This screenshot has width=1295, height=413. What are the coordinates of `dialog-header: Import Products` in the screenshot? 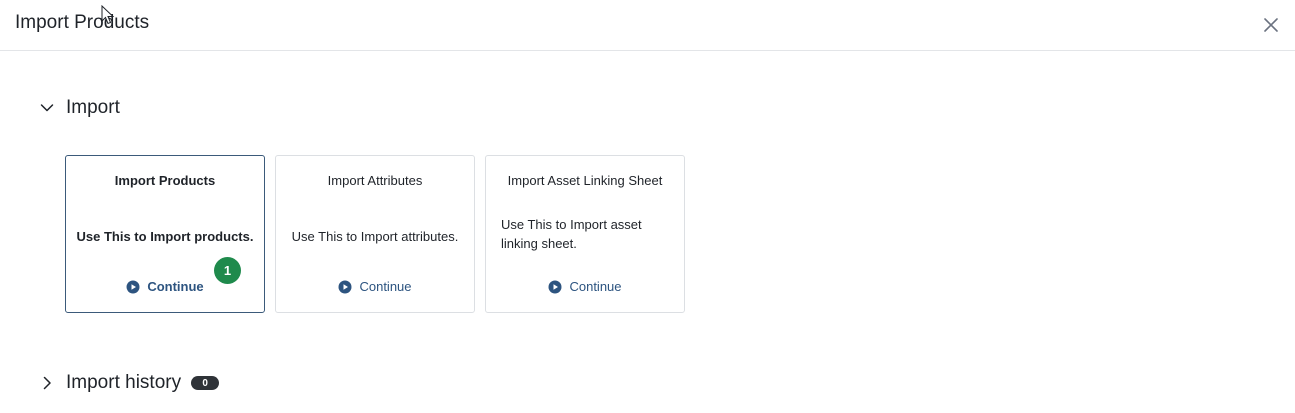 It's located at (647, 25).